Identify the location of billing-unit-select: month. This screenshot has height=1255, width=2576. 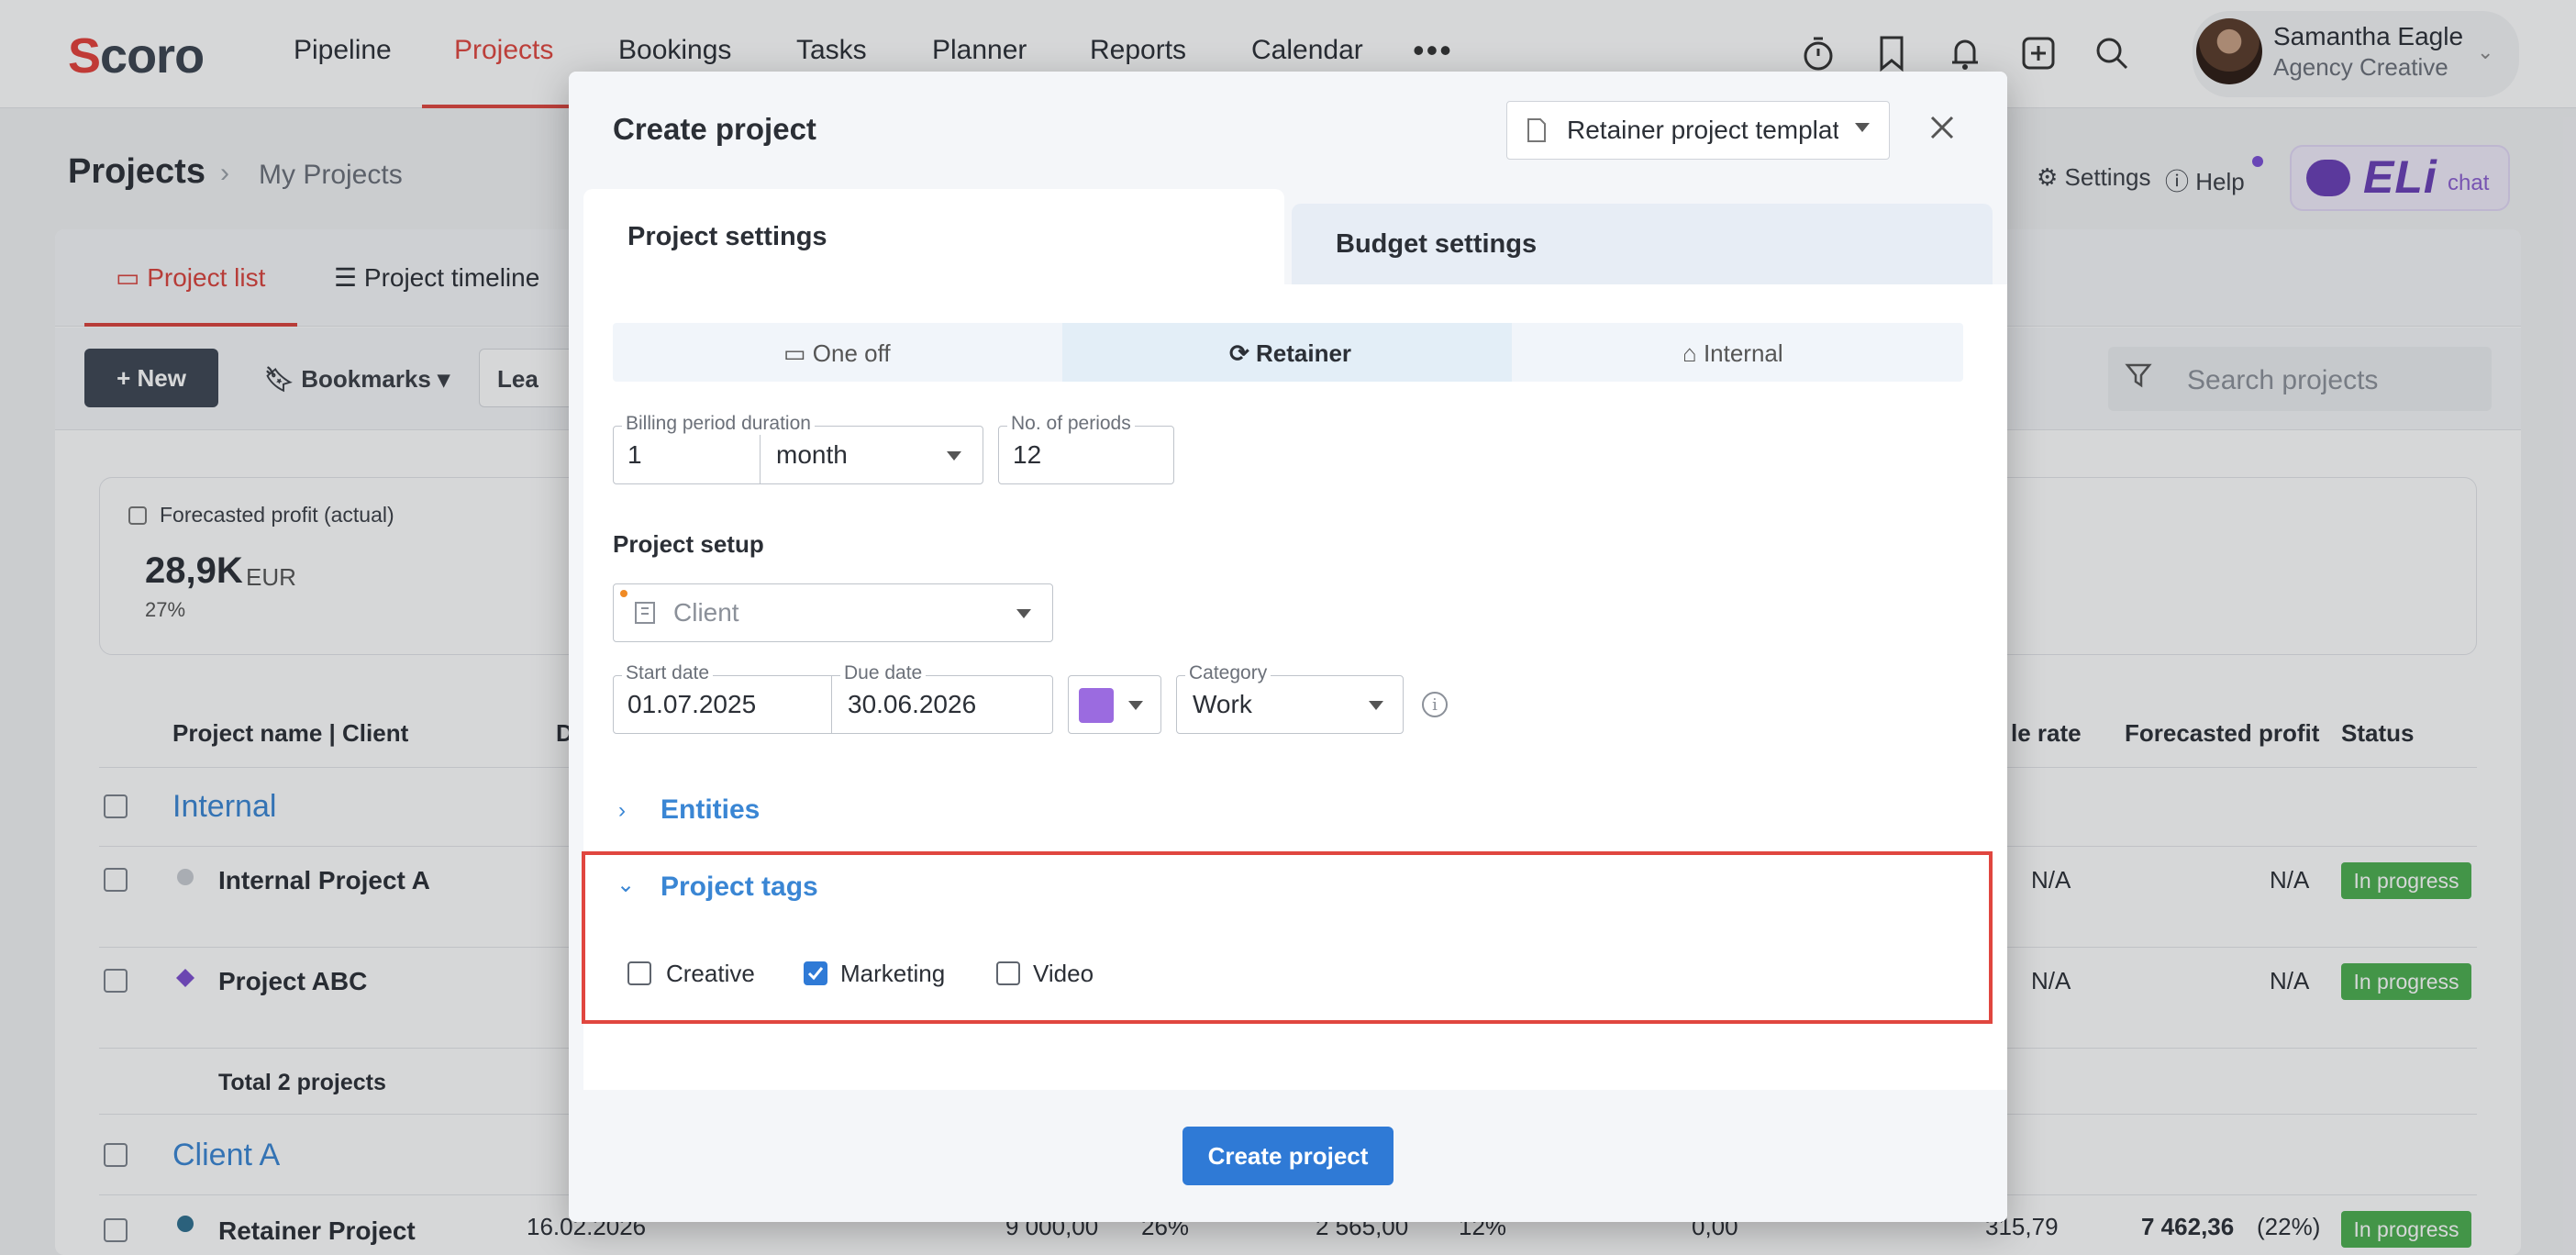
(812, 455).